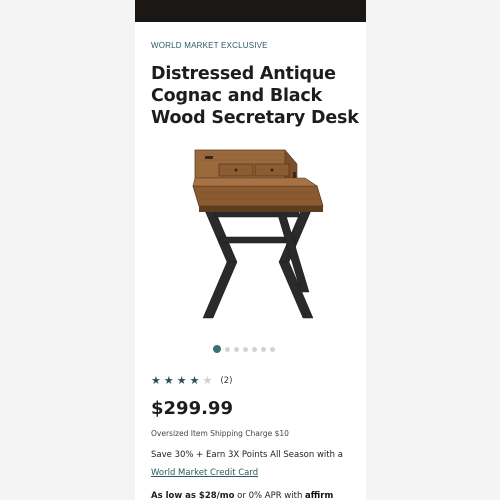  I want to click on product-image, so click(255, 234).